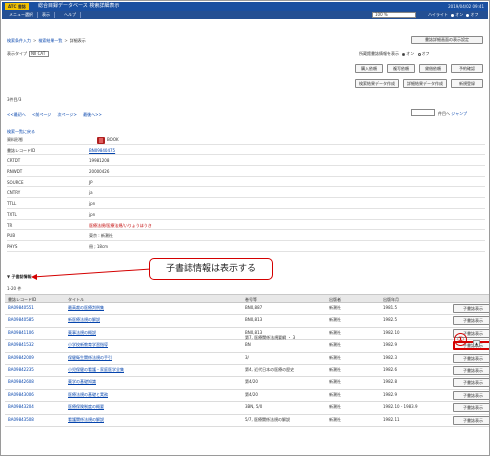 This screenshot has height=456, width=490. Describe the element at coordinates (153, 308) in the screenshot. I see `child-title-link: 最高裁の医療判例集` at that location.